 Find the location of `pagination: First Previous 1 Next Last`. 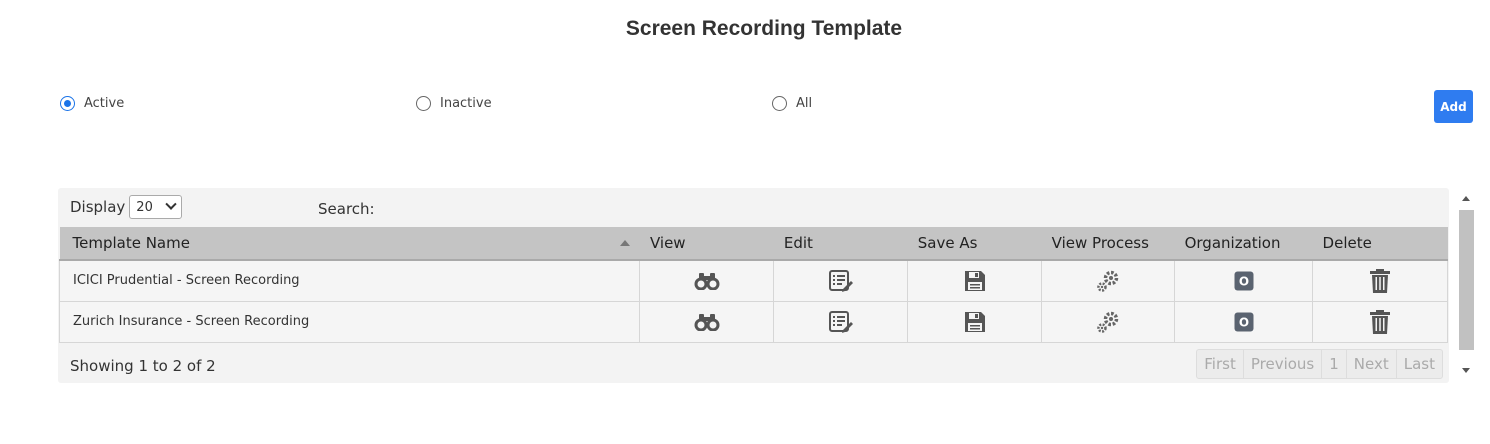

pagination: First Previous 1 Next Last is located at coordinates (1319, 364).